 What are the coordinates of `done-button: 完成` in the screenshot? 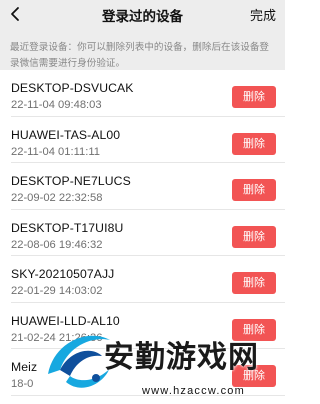 It's located at (263, 14).